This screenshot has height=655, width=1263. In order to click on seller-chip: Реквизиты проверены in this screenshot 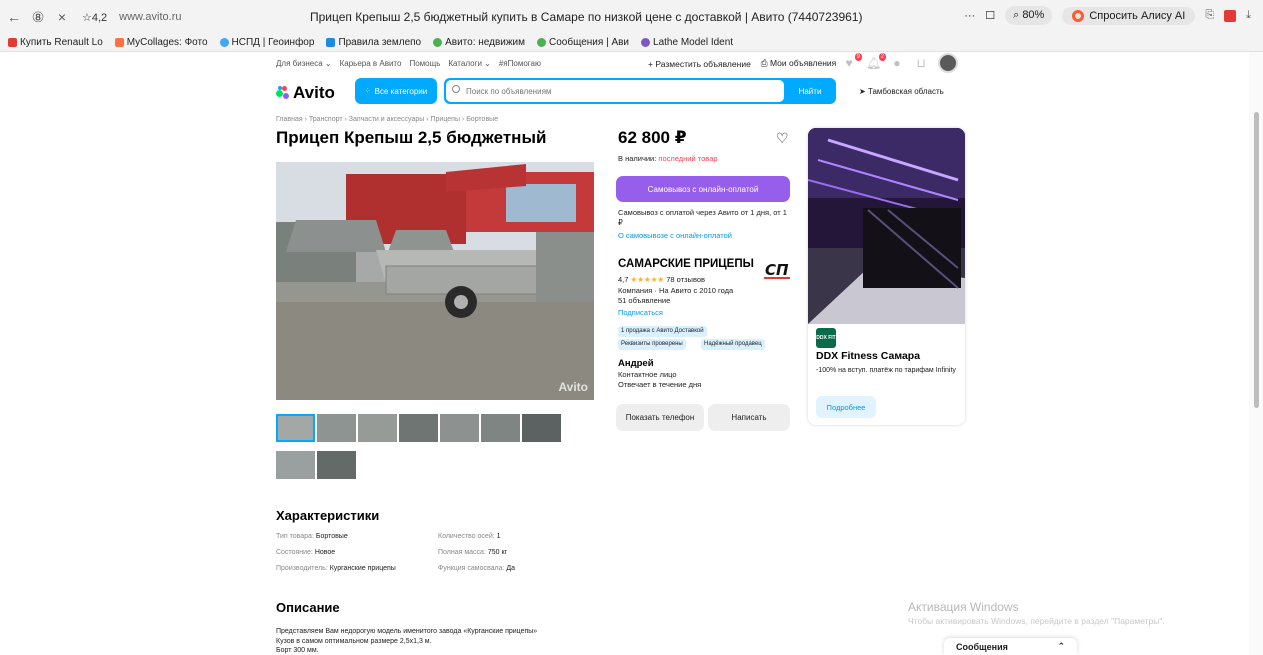, I will do `click(652, 344)`.